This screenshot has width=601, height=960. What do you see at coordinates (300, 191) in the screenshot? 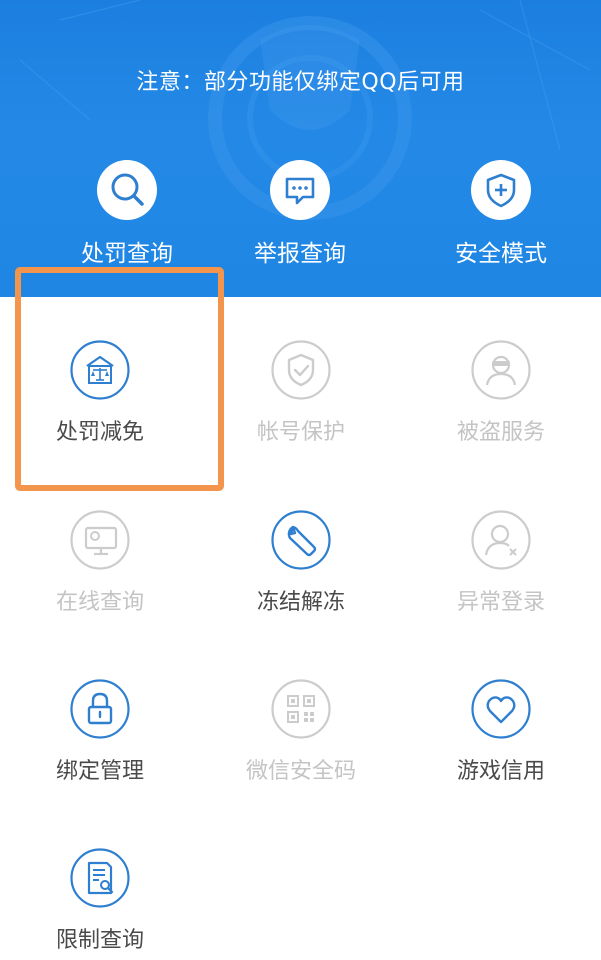
I see `report-chat-icon` at bounding box center [300, 191].